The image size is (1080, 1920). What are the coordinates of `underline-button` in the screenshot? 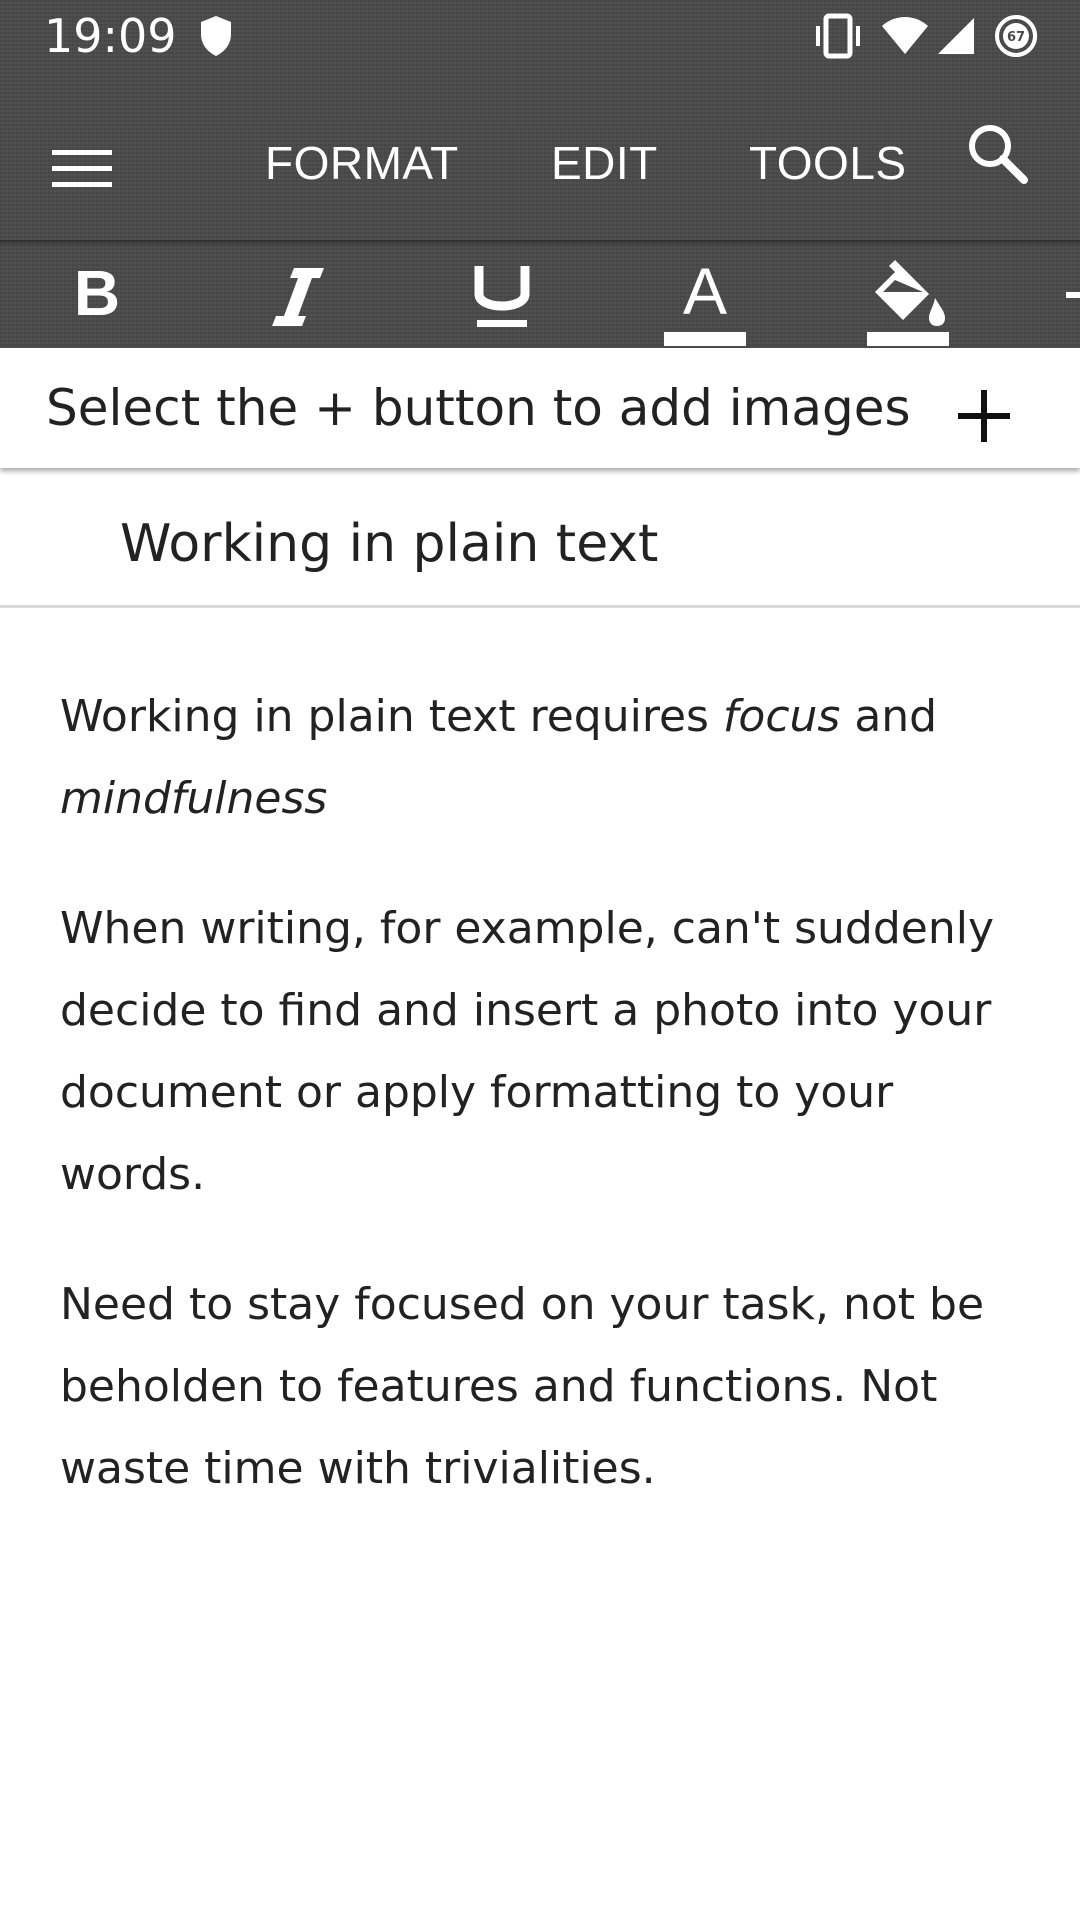 It's located at (502, 303).